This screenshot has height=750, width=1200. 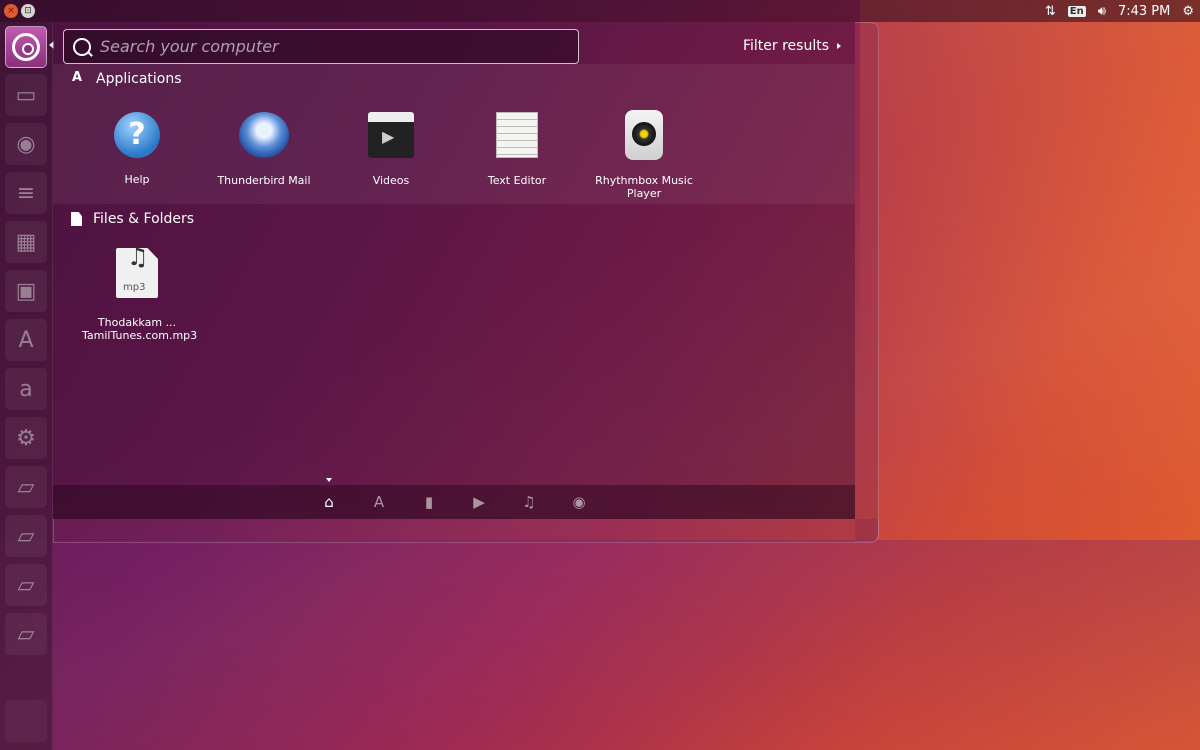 What do you see at coordinates (264, 180) in the screenshot?
I see `app-label: Thunderbird Mail` at bounding box center [264, 180].